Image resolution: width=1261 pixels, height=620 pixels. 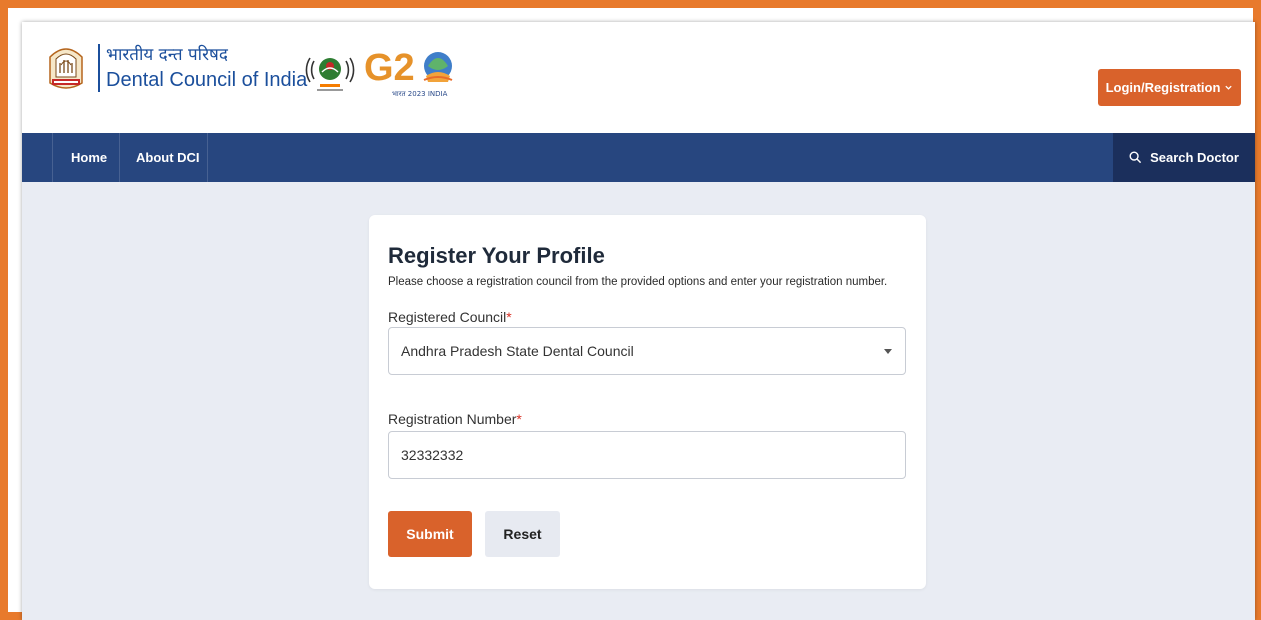 I want to click on registration-number-input, so click(x=647, y=455).